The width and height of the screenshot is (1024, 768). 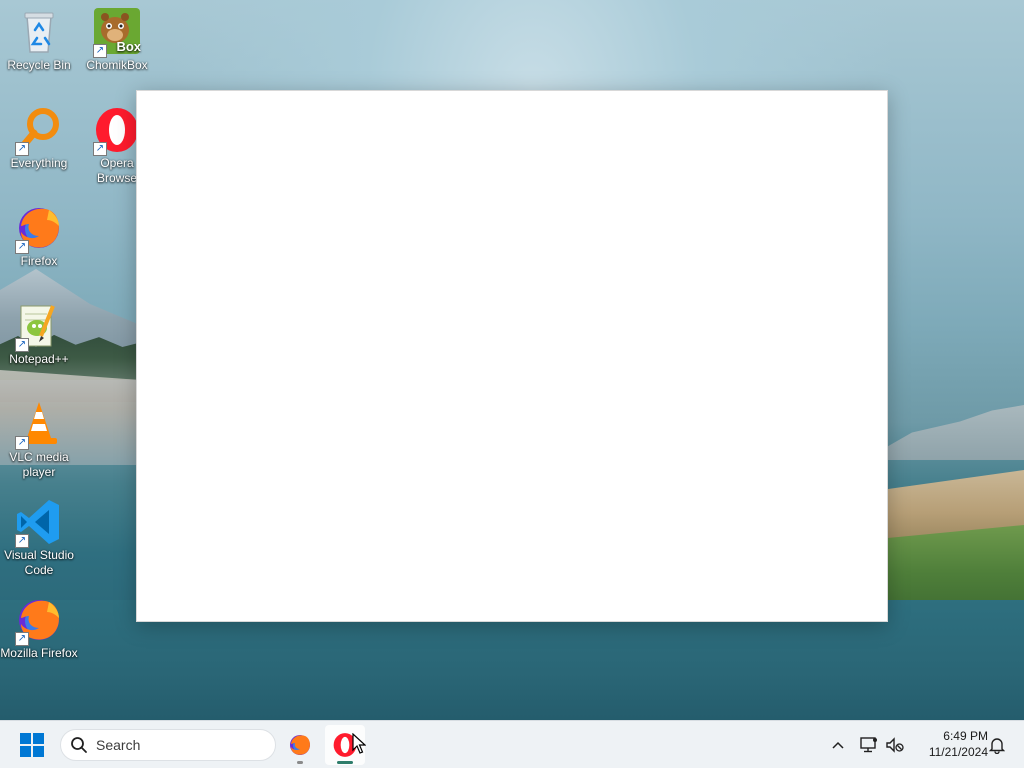 I want to click on firefox-icon, so click(x=300, y=745).